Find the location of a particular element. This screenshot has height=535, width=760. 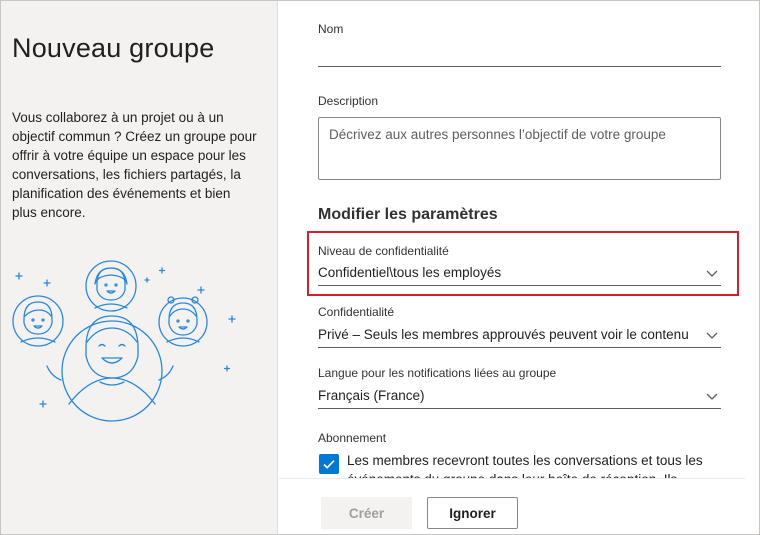

checkmark-icon is located at coordinates (329, 464).